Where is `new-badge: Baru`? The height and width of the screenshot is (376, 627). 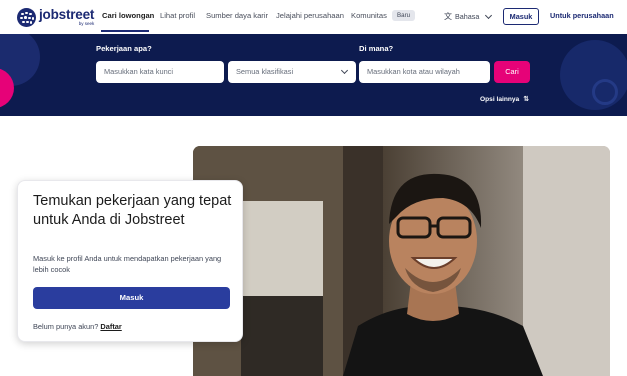
new-badge: Baru is located at coordinates (404, 15).